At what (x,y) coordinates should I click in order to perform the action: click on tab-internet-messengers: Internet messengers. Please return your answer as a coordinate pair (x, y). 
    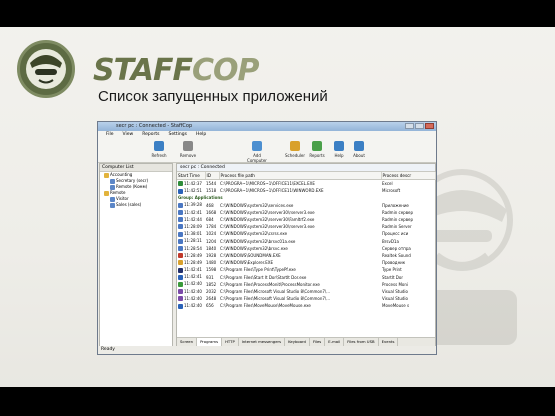
    Looking at the image, I should click on (262, 342).